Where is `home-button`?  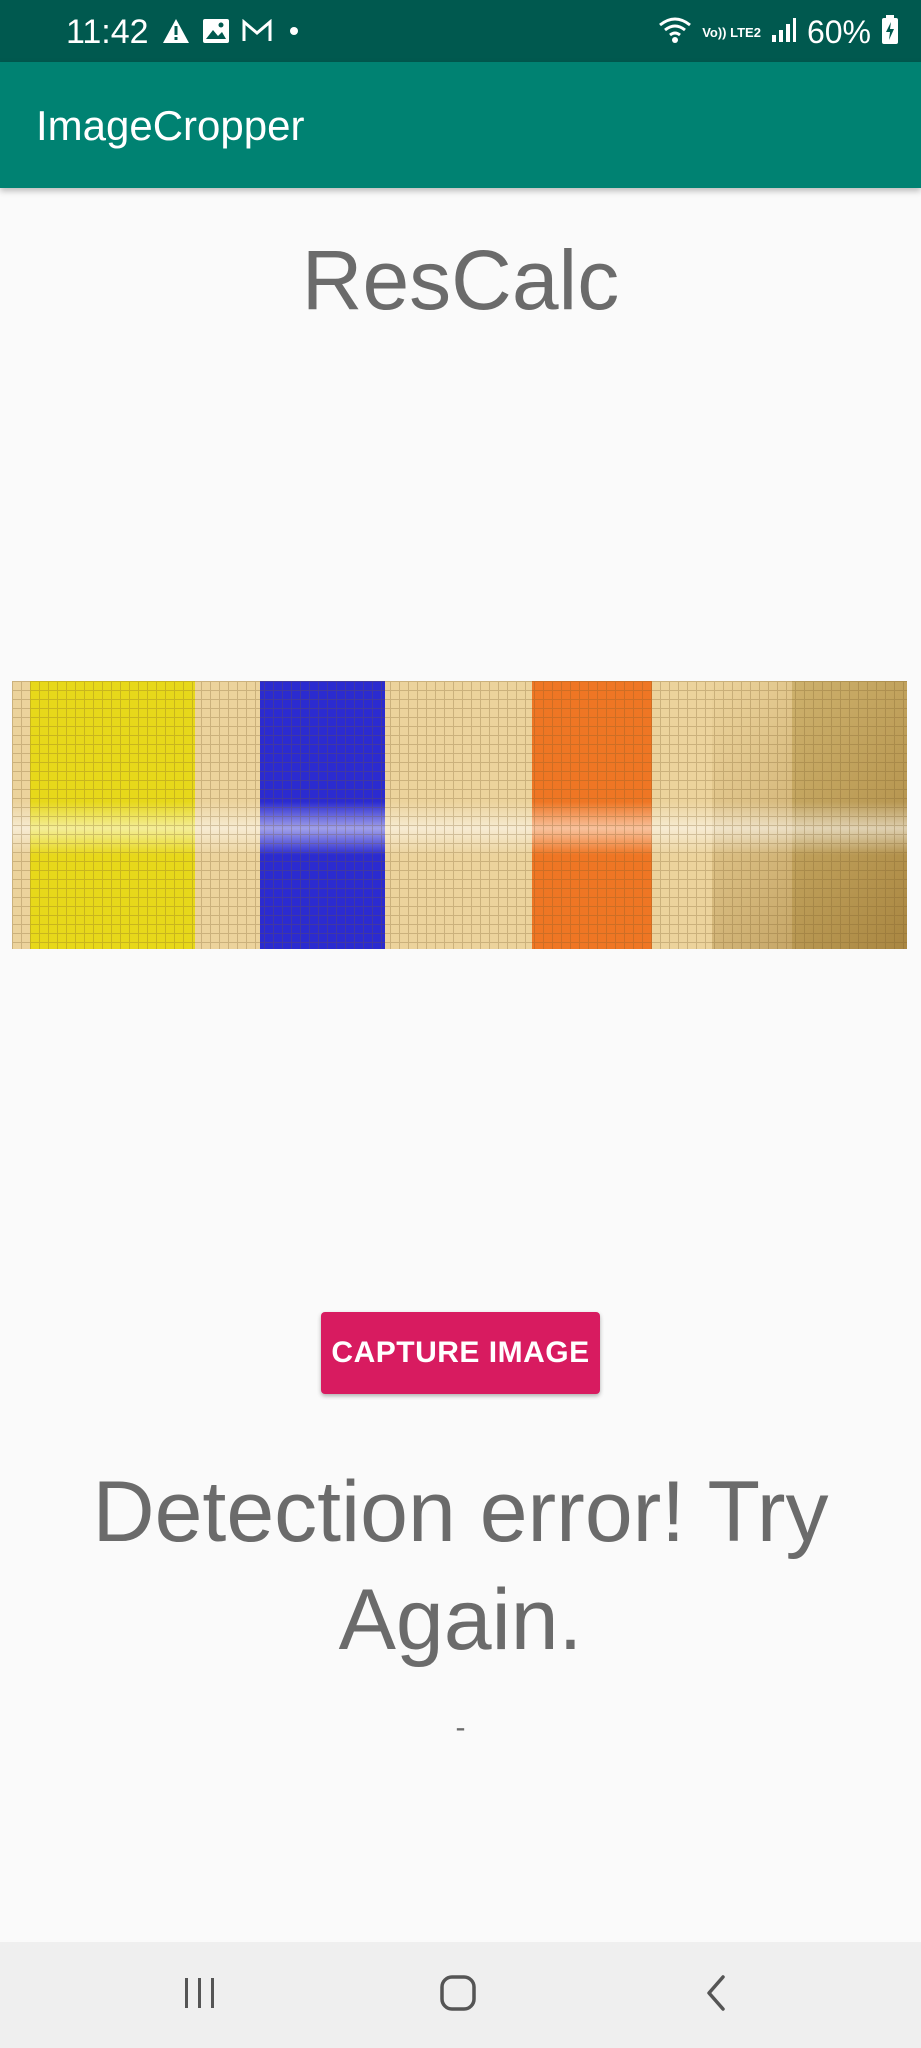 home-button is located at coordinates (458, 1995).